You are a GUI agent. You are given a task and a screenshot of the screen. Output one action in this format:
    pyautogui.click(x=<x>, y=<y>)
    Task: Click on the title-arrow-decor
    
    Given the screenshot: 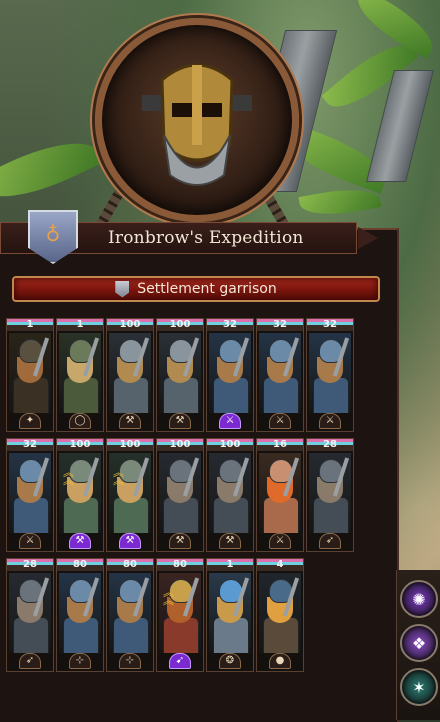 What is the action you would take?
    pyautogui.click(x=368, y=238)
    